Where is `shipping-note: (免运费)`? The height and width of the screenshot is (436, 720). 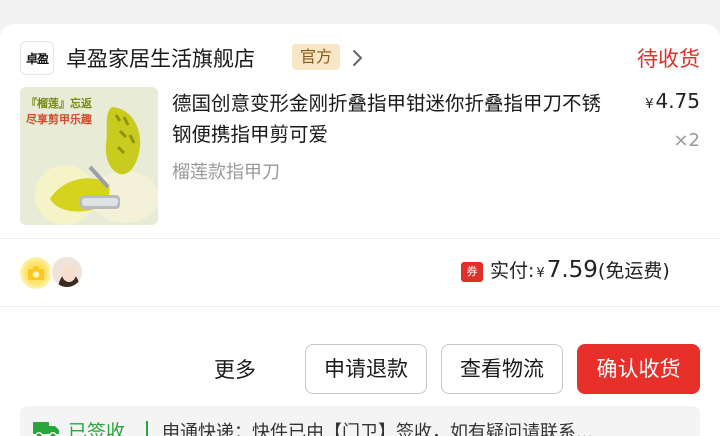
shipping-note: (免运费) is located at coordinates (633, 271).